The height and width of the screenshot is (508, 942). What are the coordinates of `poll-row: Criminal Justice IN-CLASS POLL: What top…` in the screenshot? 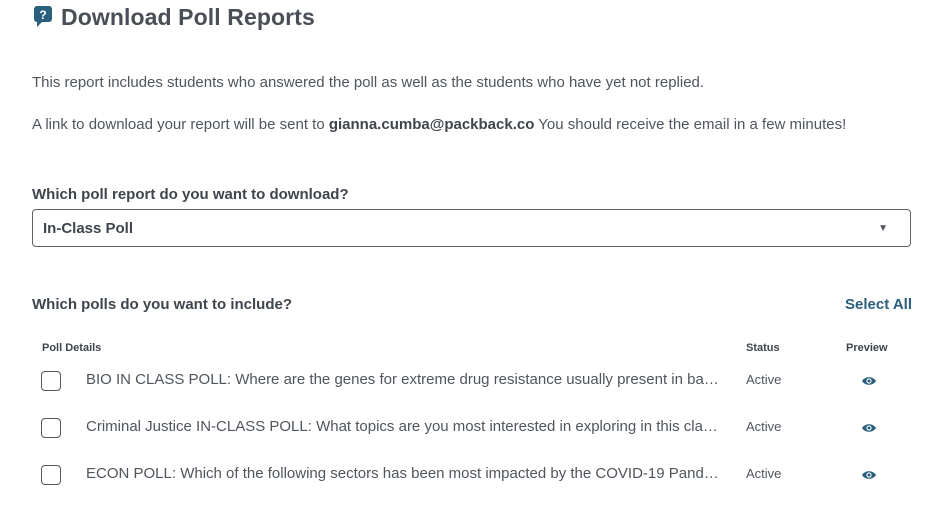 It's located at (471, 429).